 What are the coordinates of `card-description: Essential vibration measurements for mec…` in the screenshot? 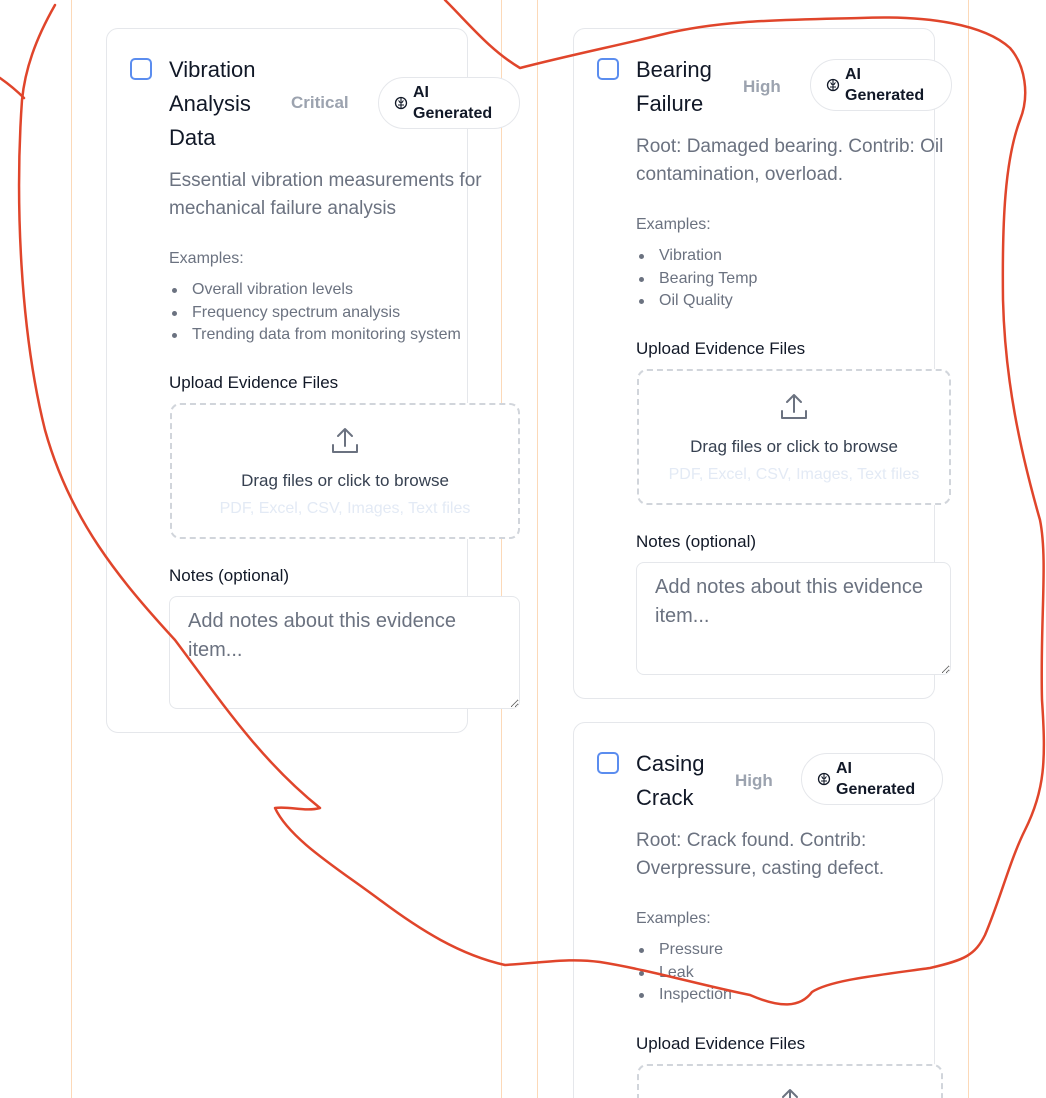 It's located at (325, 194).